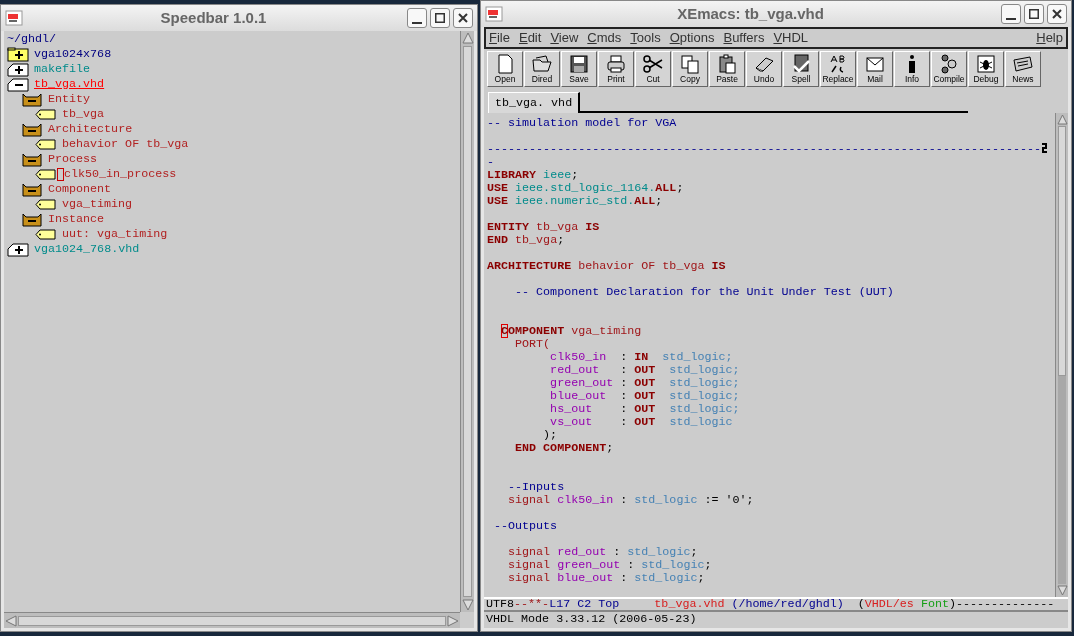 The height and width of the screenshot is (636, 1074). Describe the element at coordinates (80, 189) in the screenshot. I see `group-label: Component` at that location.